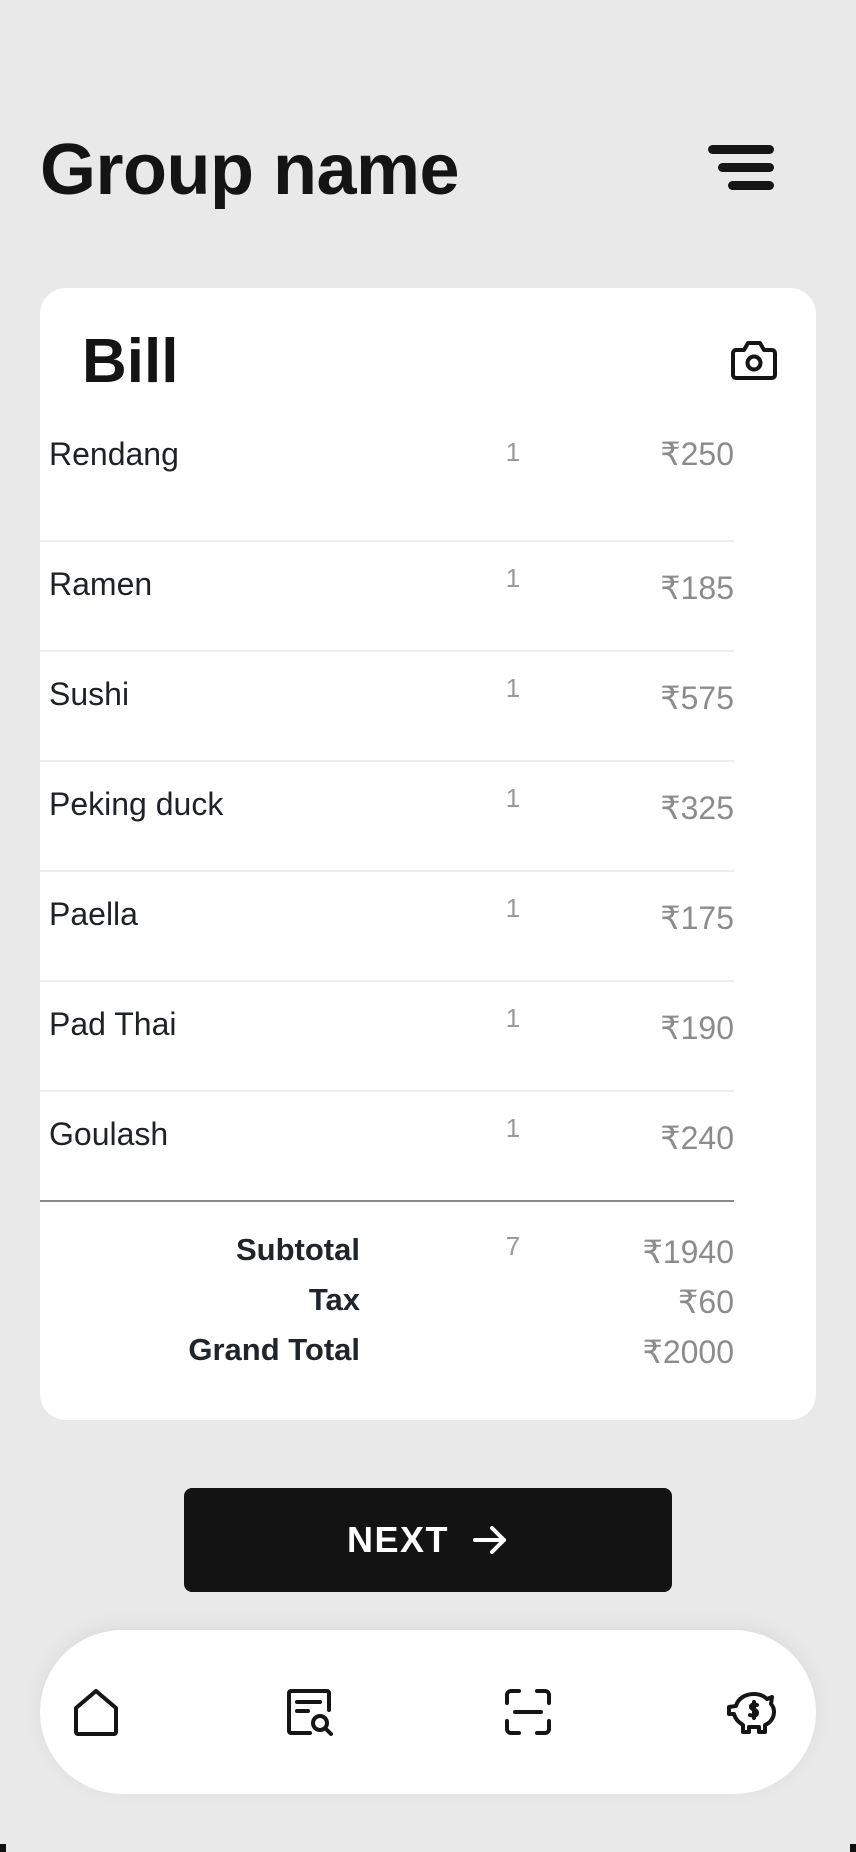 The height and width of the screenshot is (1852, 856). Describe the element at coordinates (688, 1352) in the screenshot. I see `grand-total-value: ₹2000` at that location.